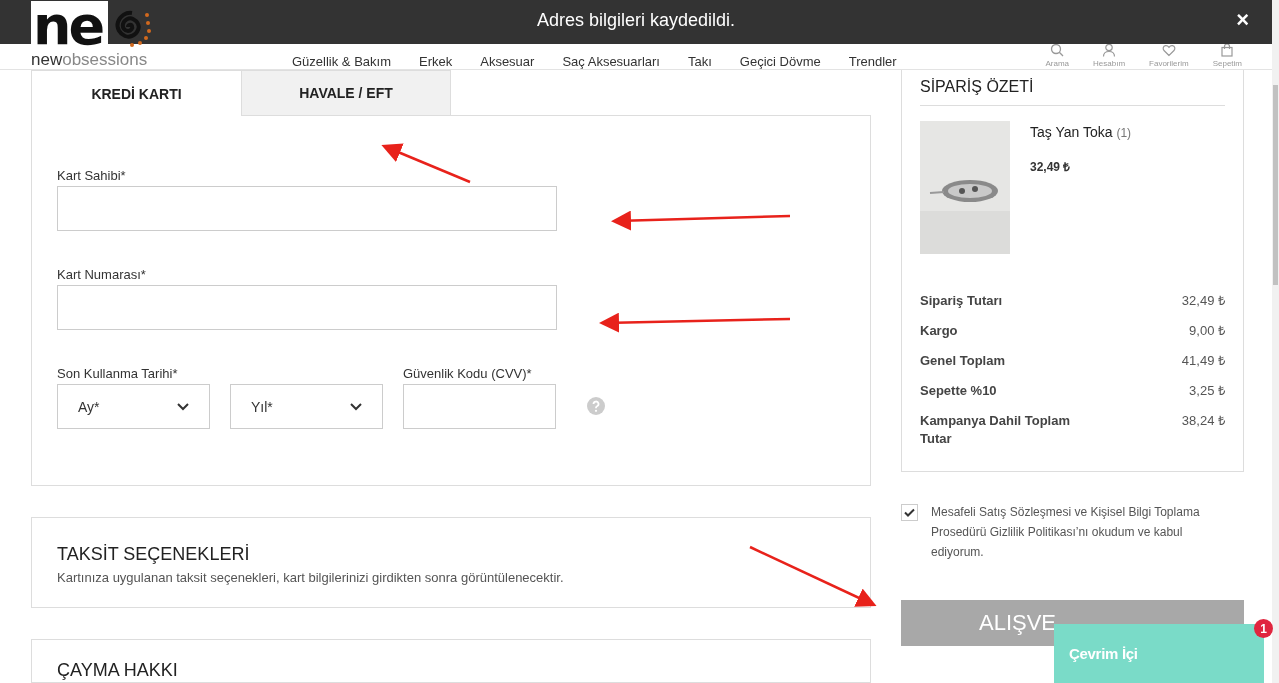 Image resolution: width=1279 pixels, height=683 pixels. I want to click on total-value: 38,24 ₺, so click(1203, 421).